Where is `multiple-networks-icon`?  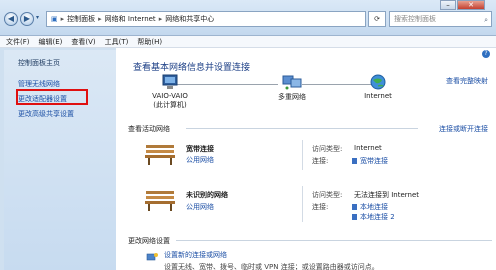 multiple-networks-icon is located at coordinates (292, 82).